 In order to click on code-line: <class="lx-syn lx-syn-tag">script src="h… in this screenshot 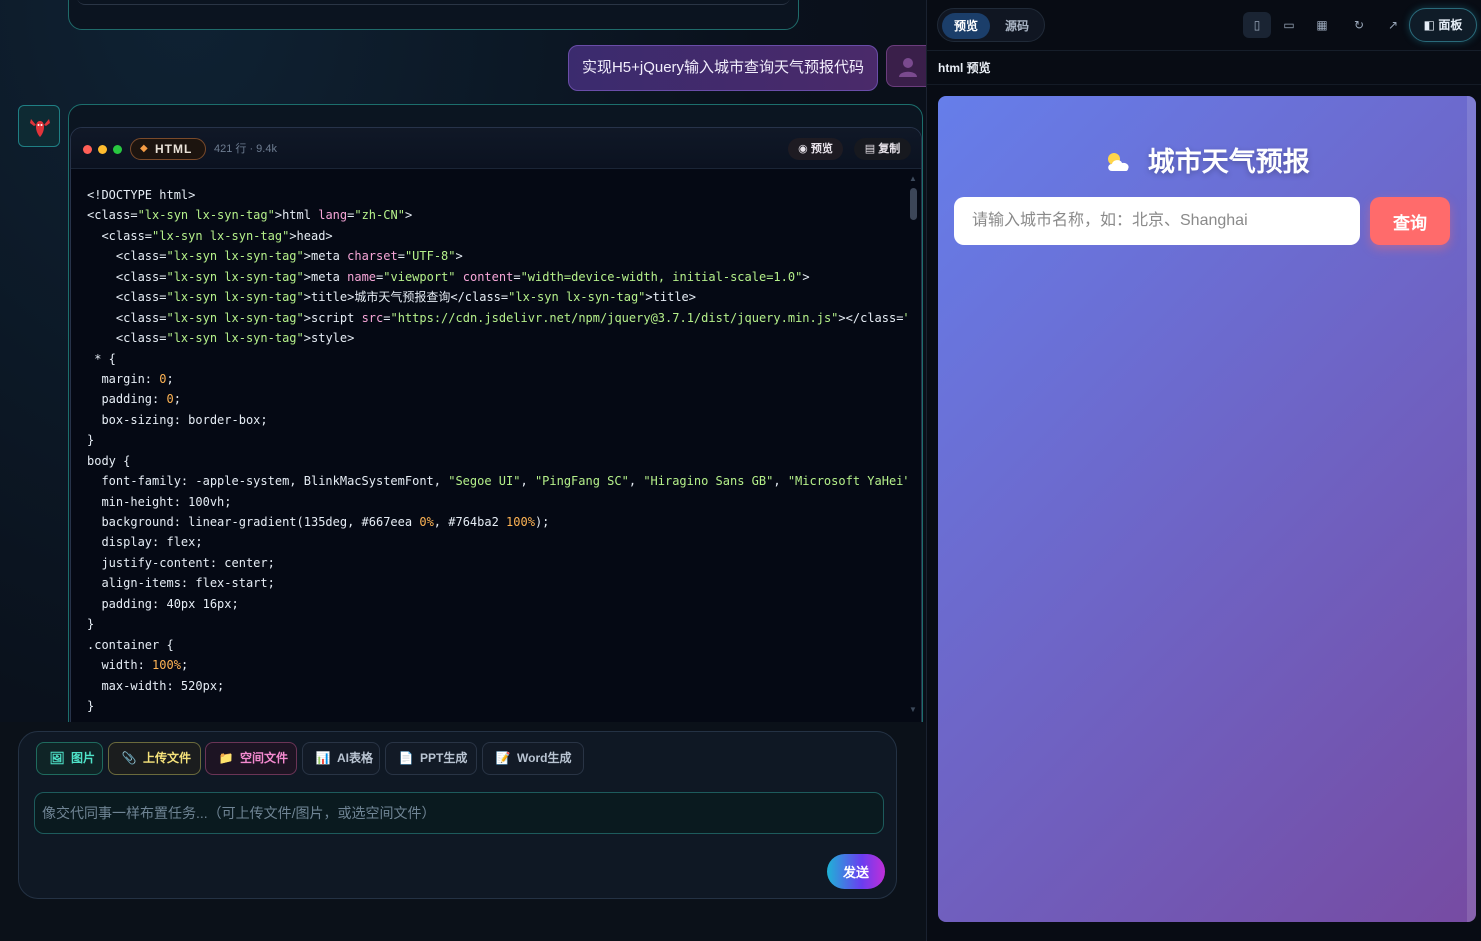, I will do `click(497, 318)`.